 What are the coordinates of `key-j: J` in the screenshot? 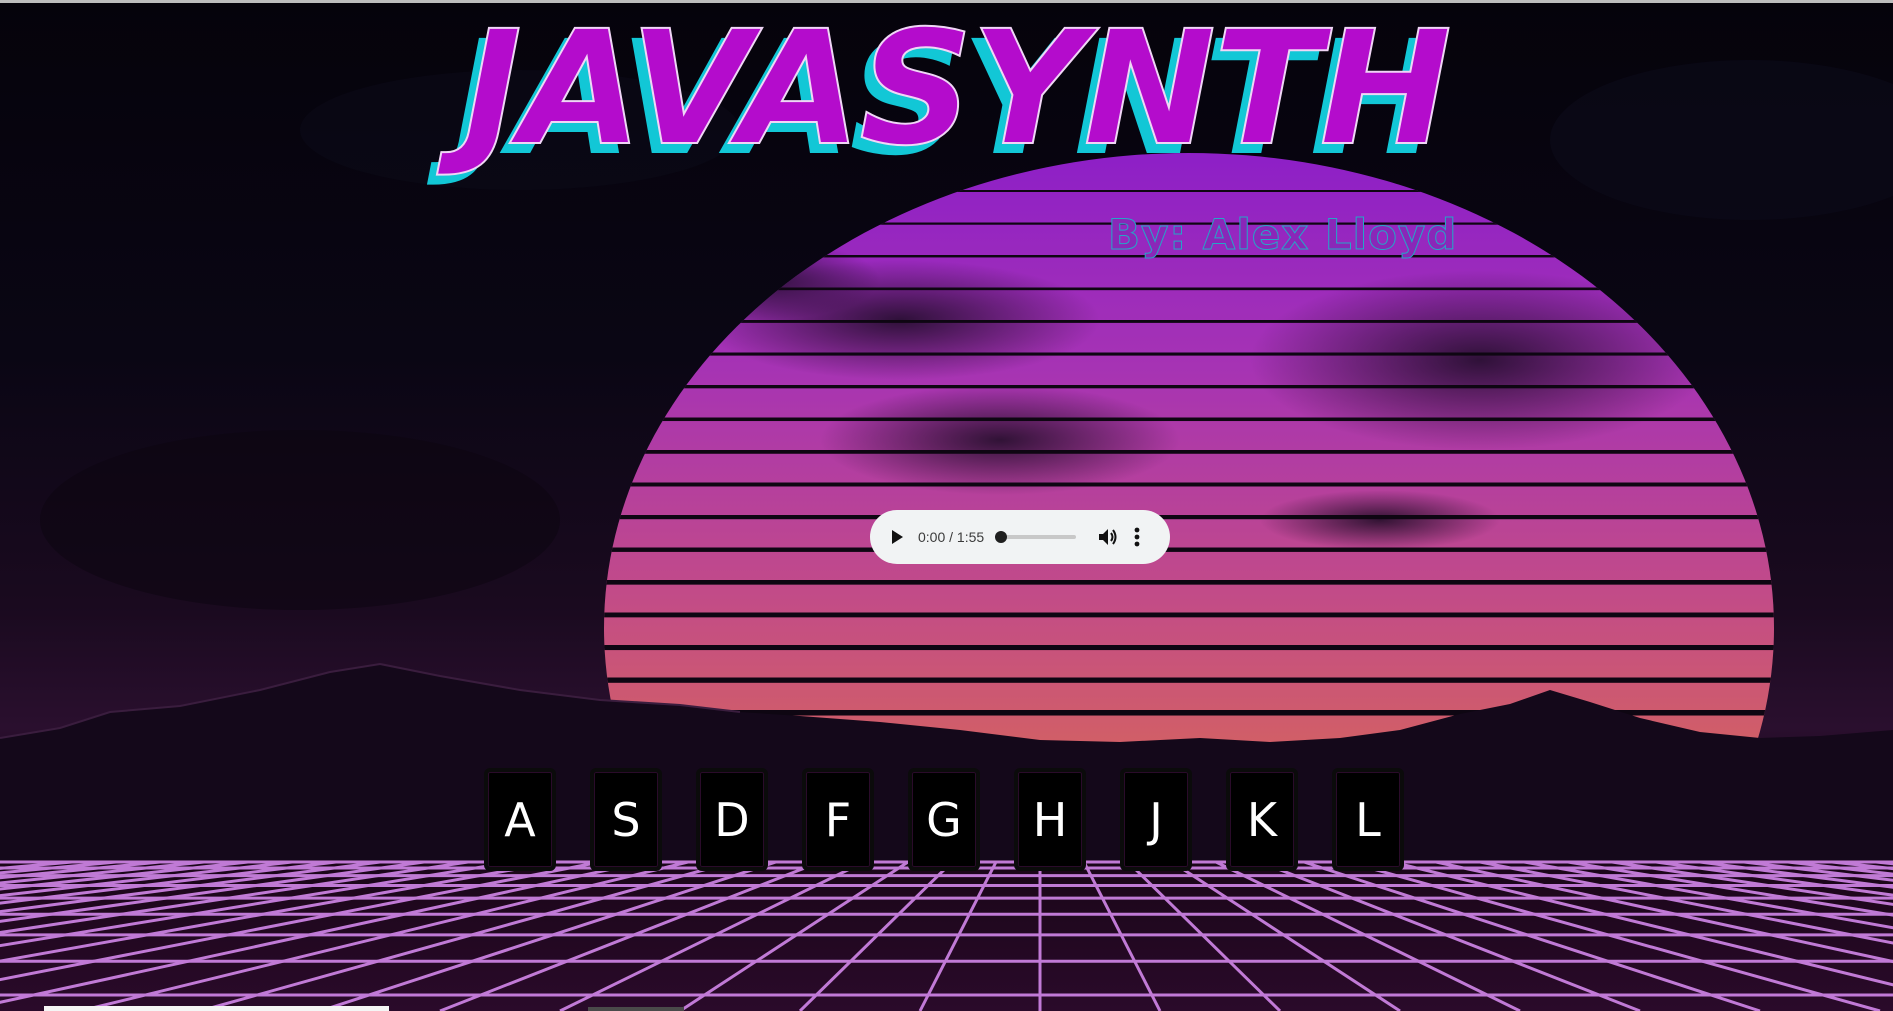 It's located at (1156, 819).